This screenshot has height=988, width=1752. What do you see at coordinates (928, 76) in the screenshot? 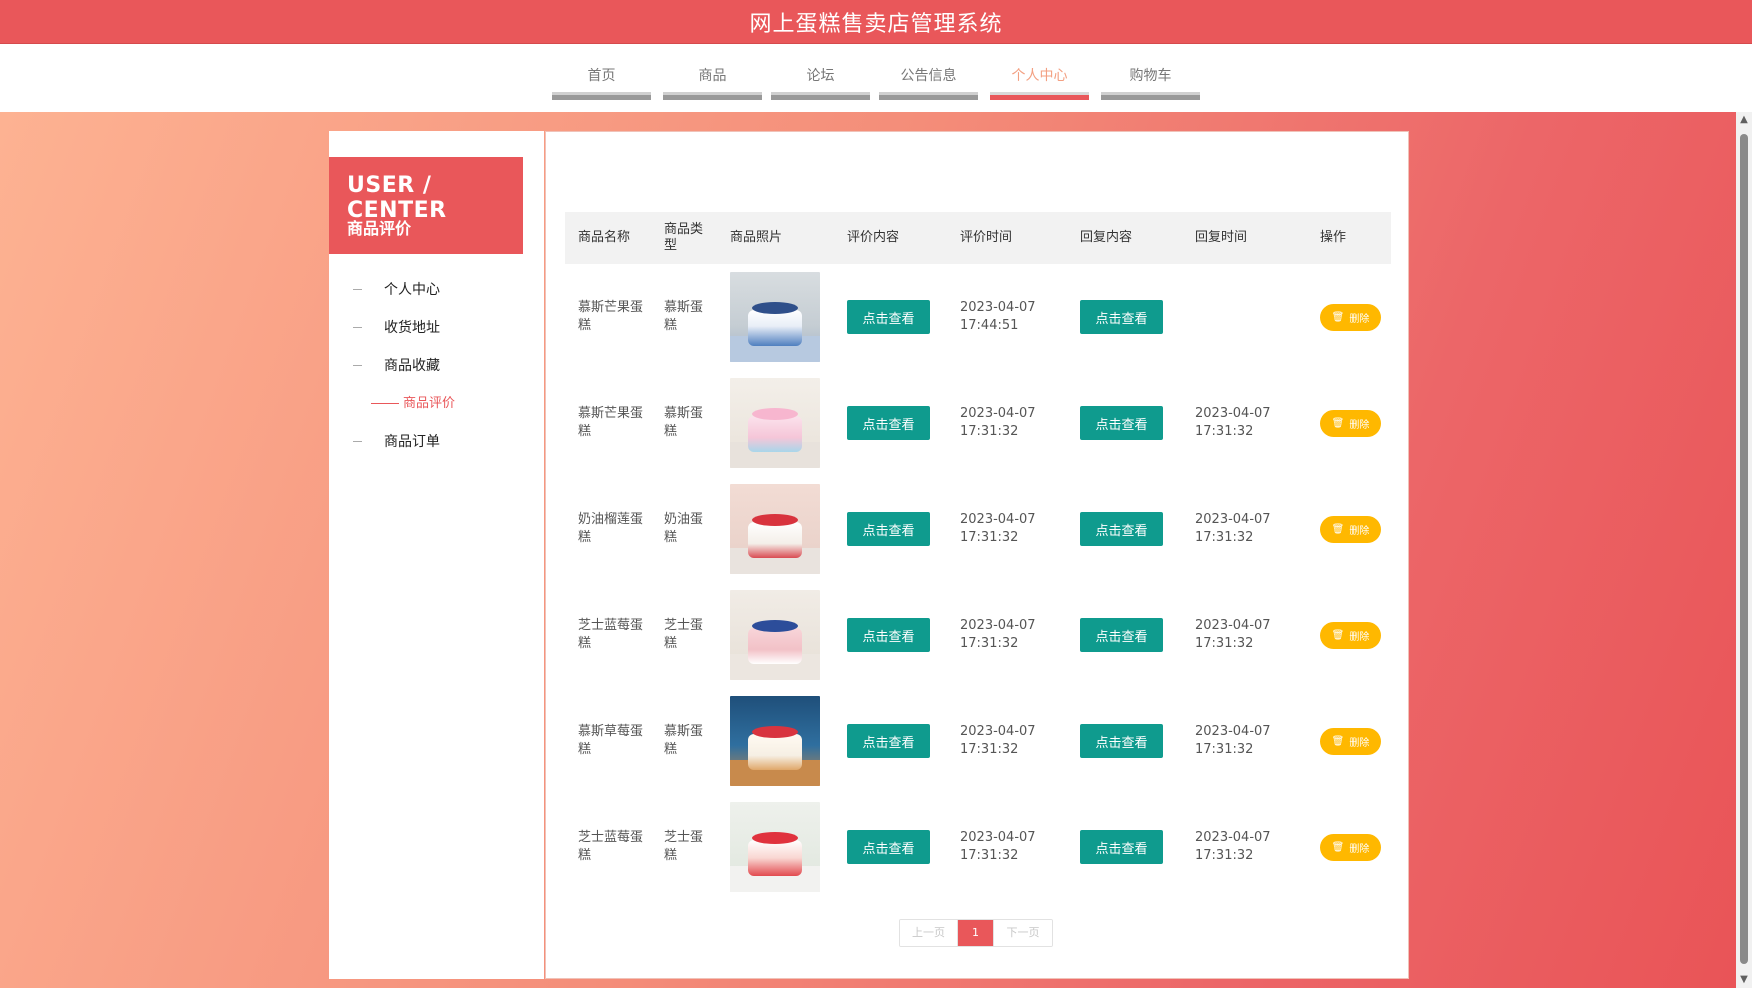
I see `nav-label: 公告信息` at bounding box center [928, 76].